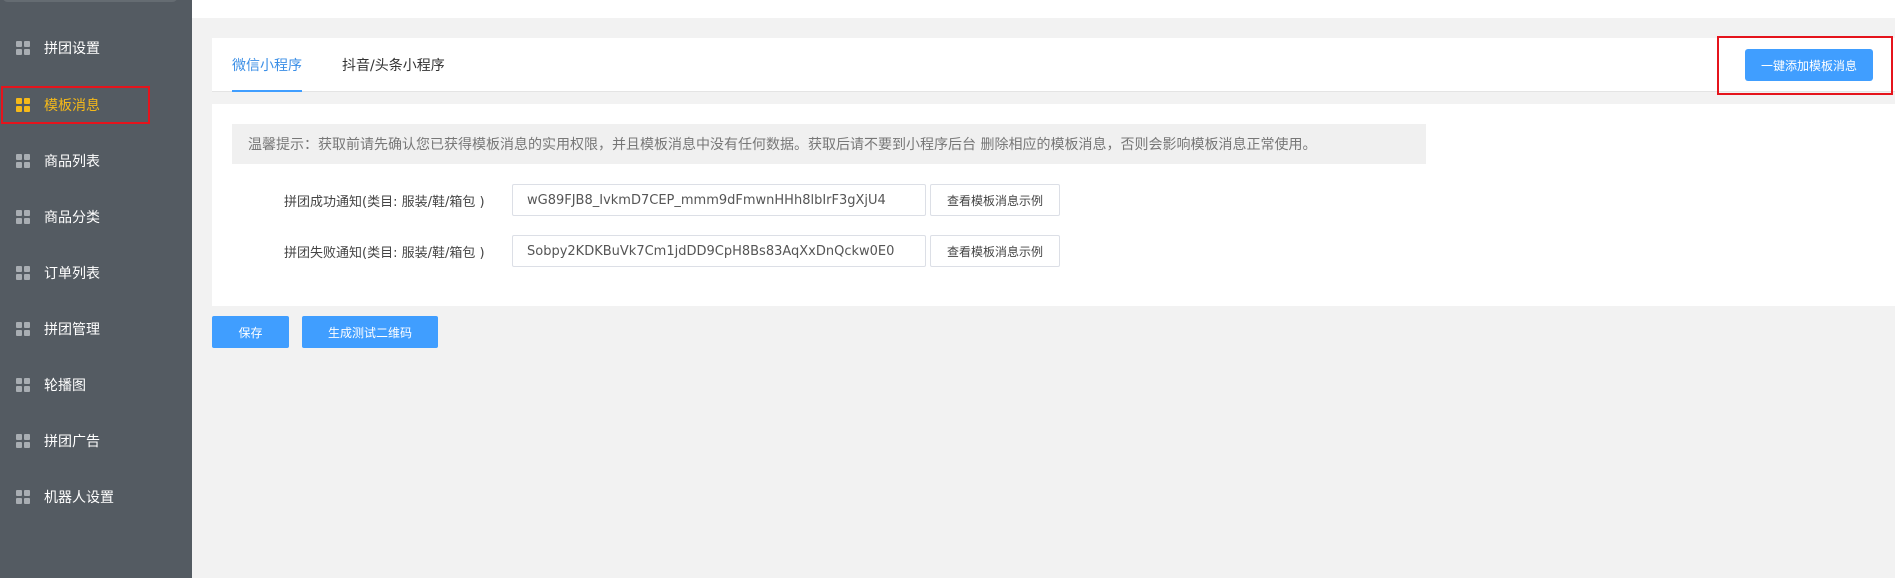 Image resolution: width=1895 pixels, height=578 pixels. Describe the element at coordinates (72, 442) in the screenshot. I see `sidebar-item-label: 拼团广告` at that location.